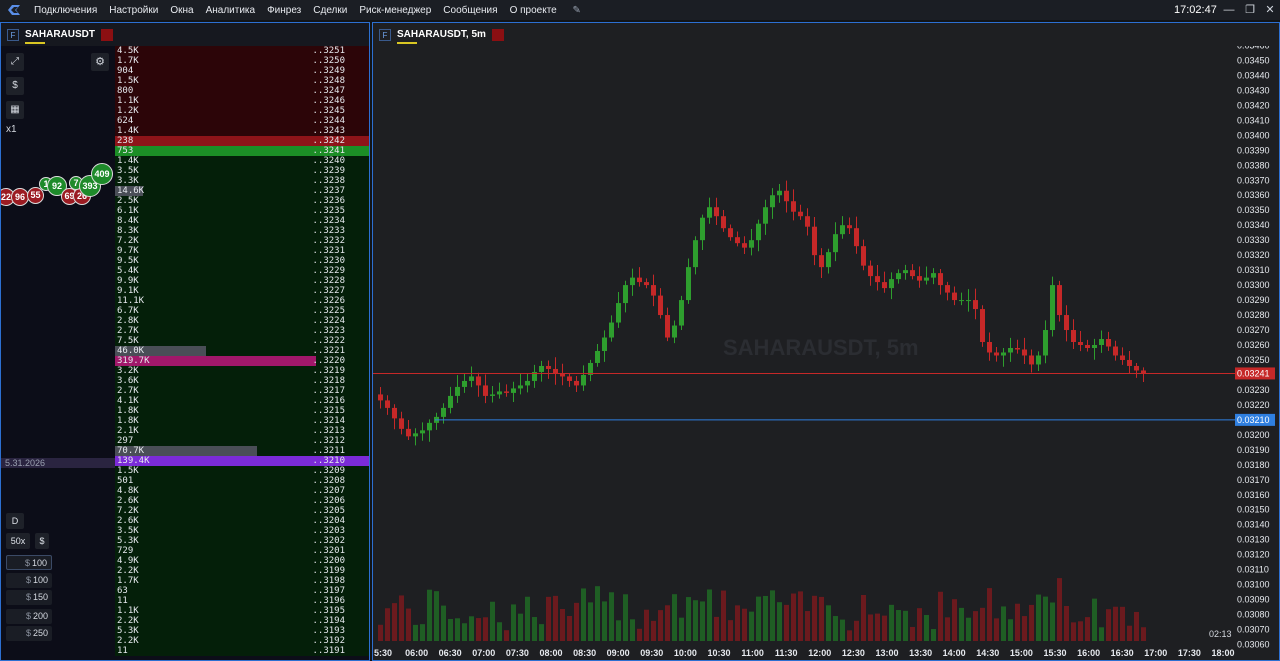 This screenshot has width=1280, height=661. I want to click on orderbook-row: 753 ..3241, so click(242, 151).